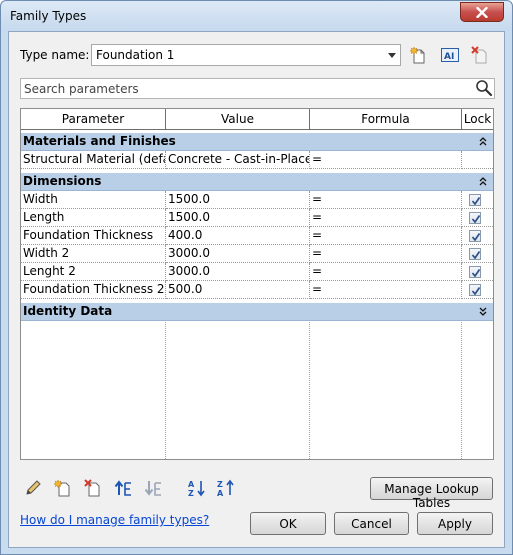  I want to click on new-parameter-button, so click(63, 488).